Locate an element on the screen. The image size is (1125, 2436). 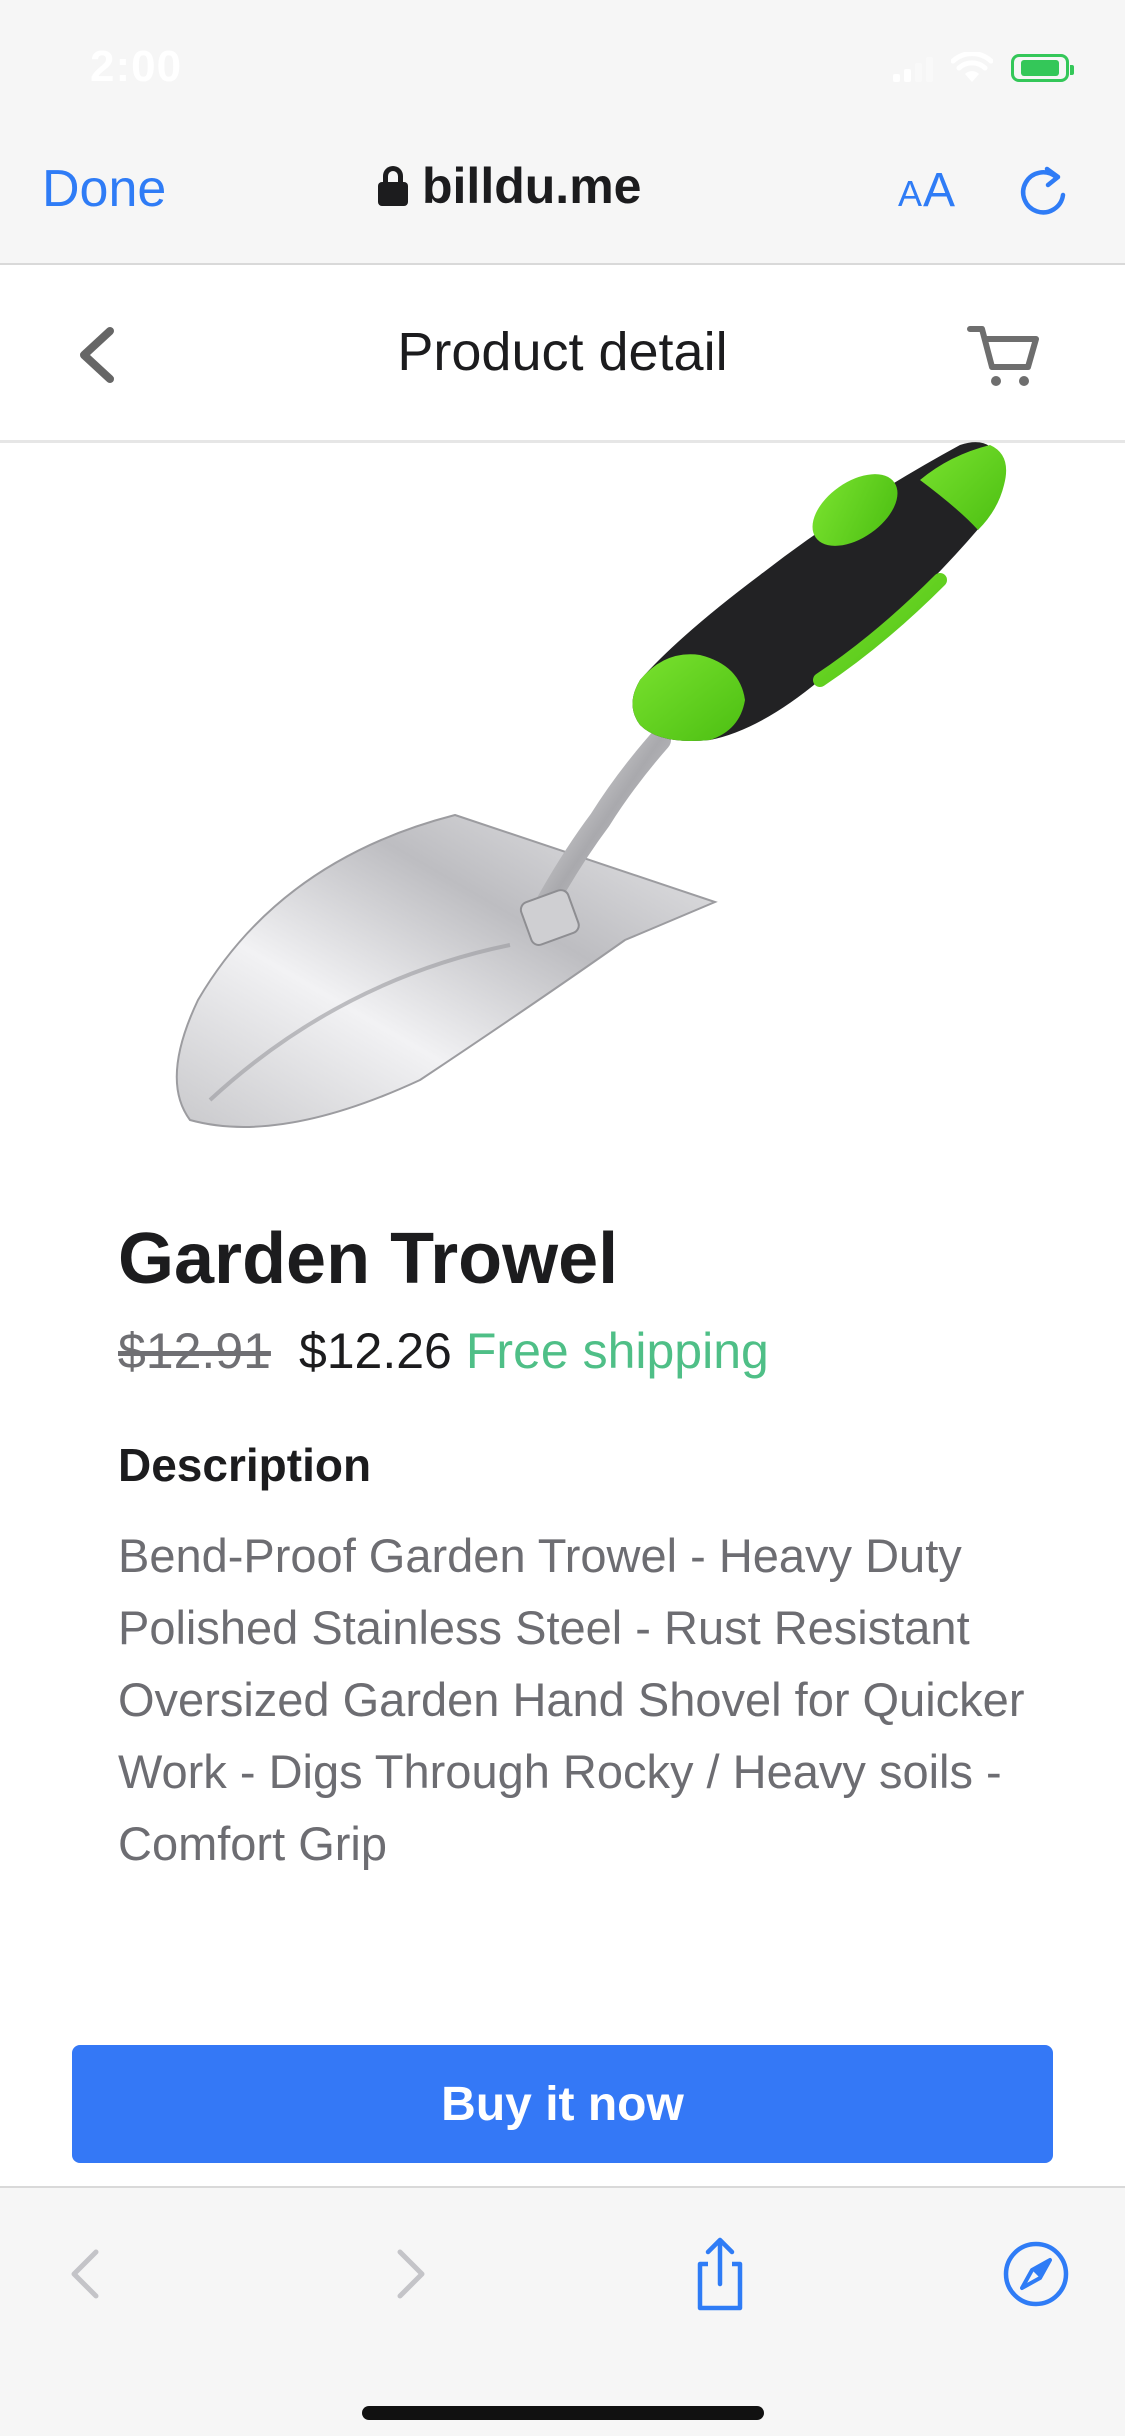
app-header: Product detail is located at coordinates (562, 355).